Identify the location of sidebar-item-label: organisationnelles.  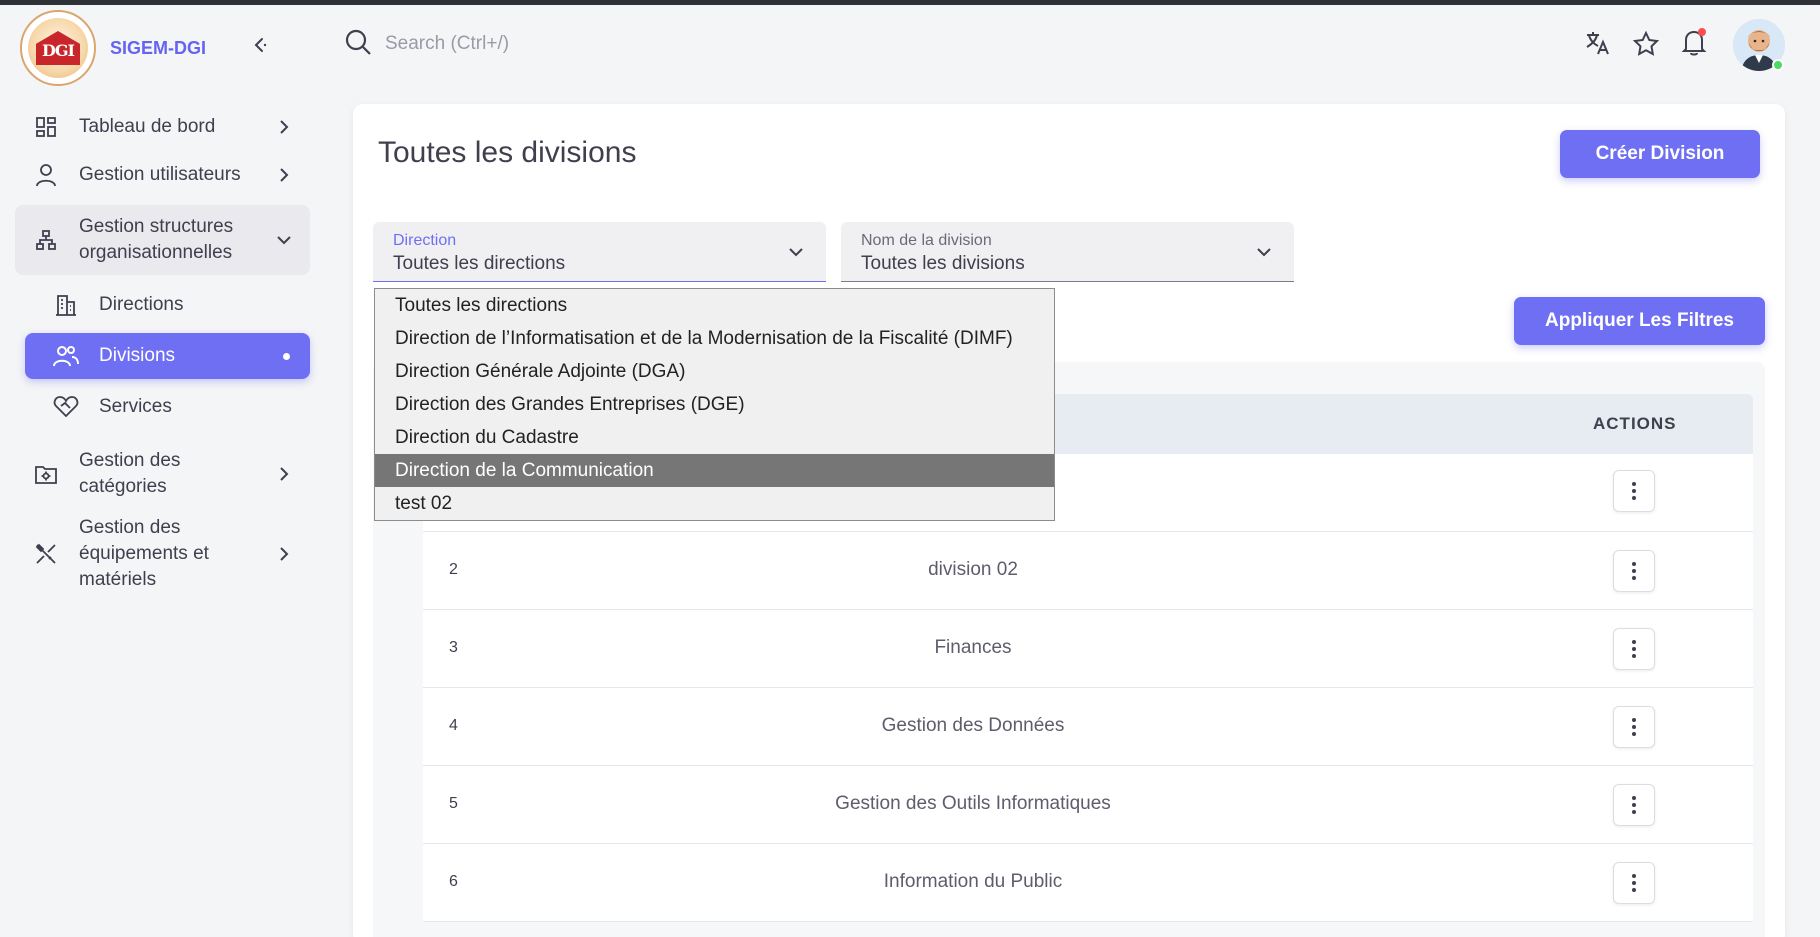
(156, 252).